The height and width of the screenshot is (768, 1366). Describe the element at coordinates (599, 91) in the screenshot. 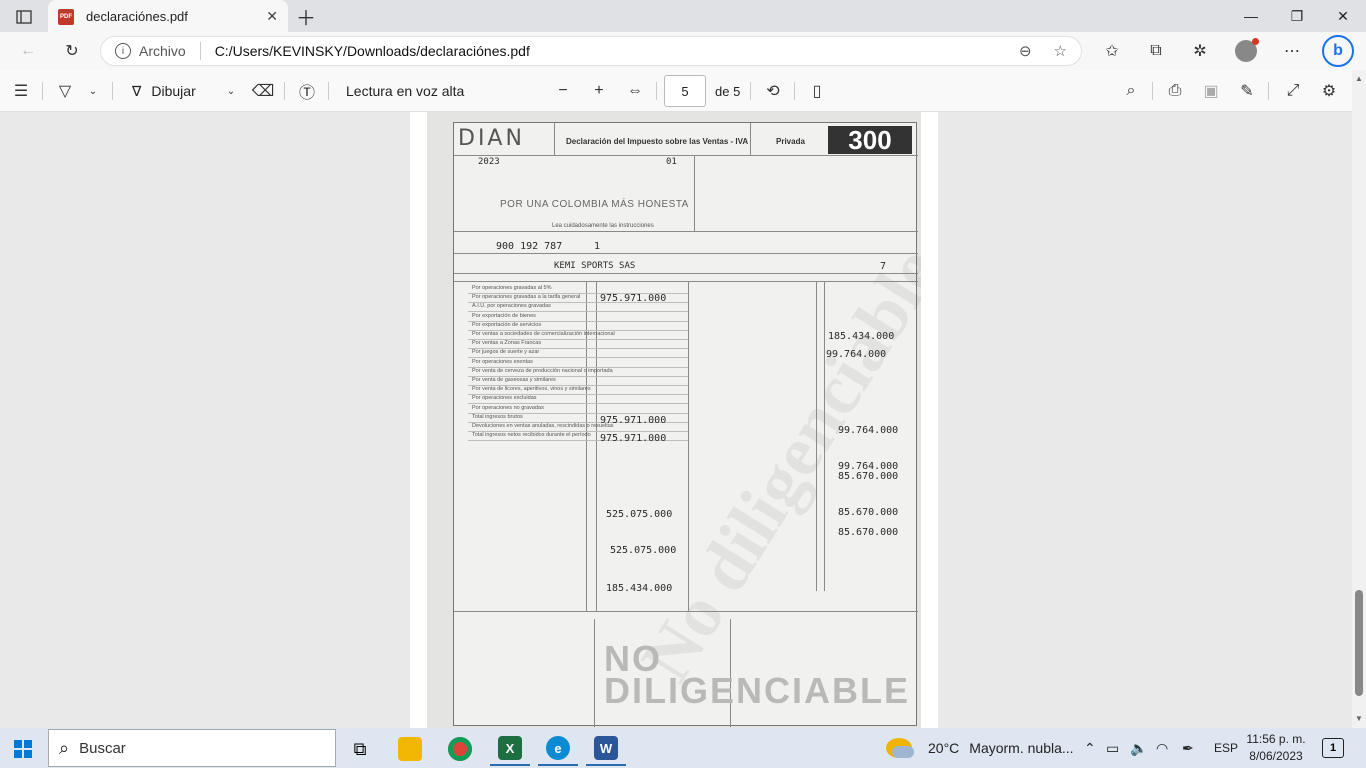

I see `zoom-in-button: +` at that location.